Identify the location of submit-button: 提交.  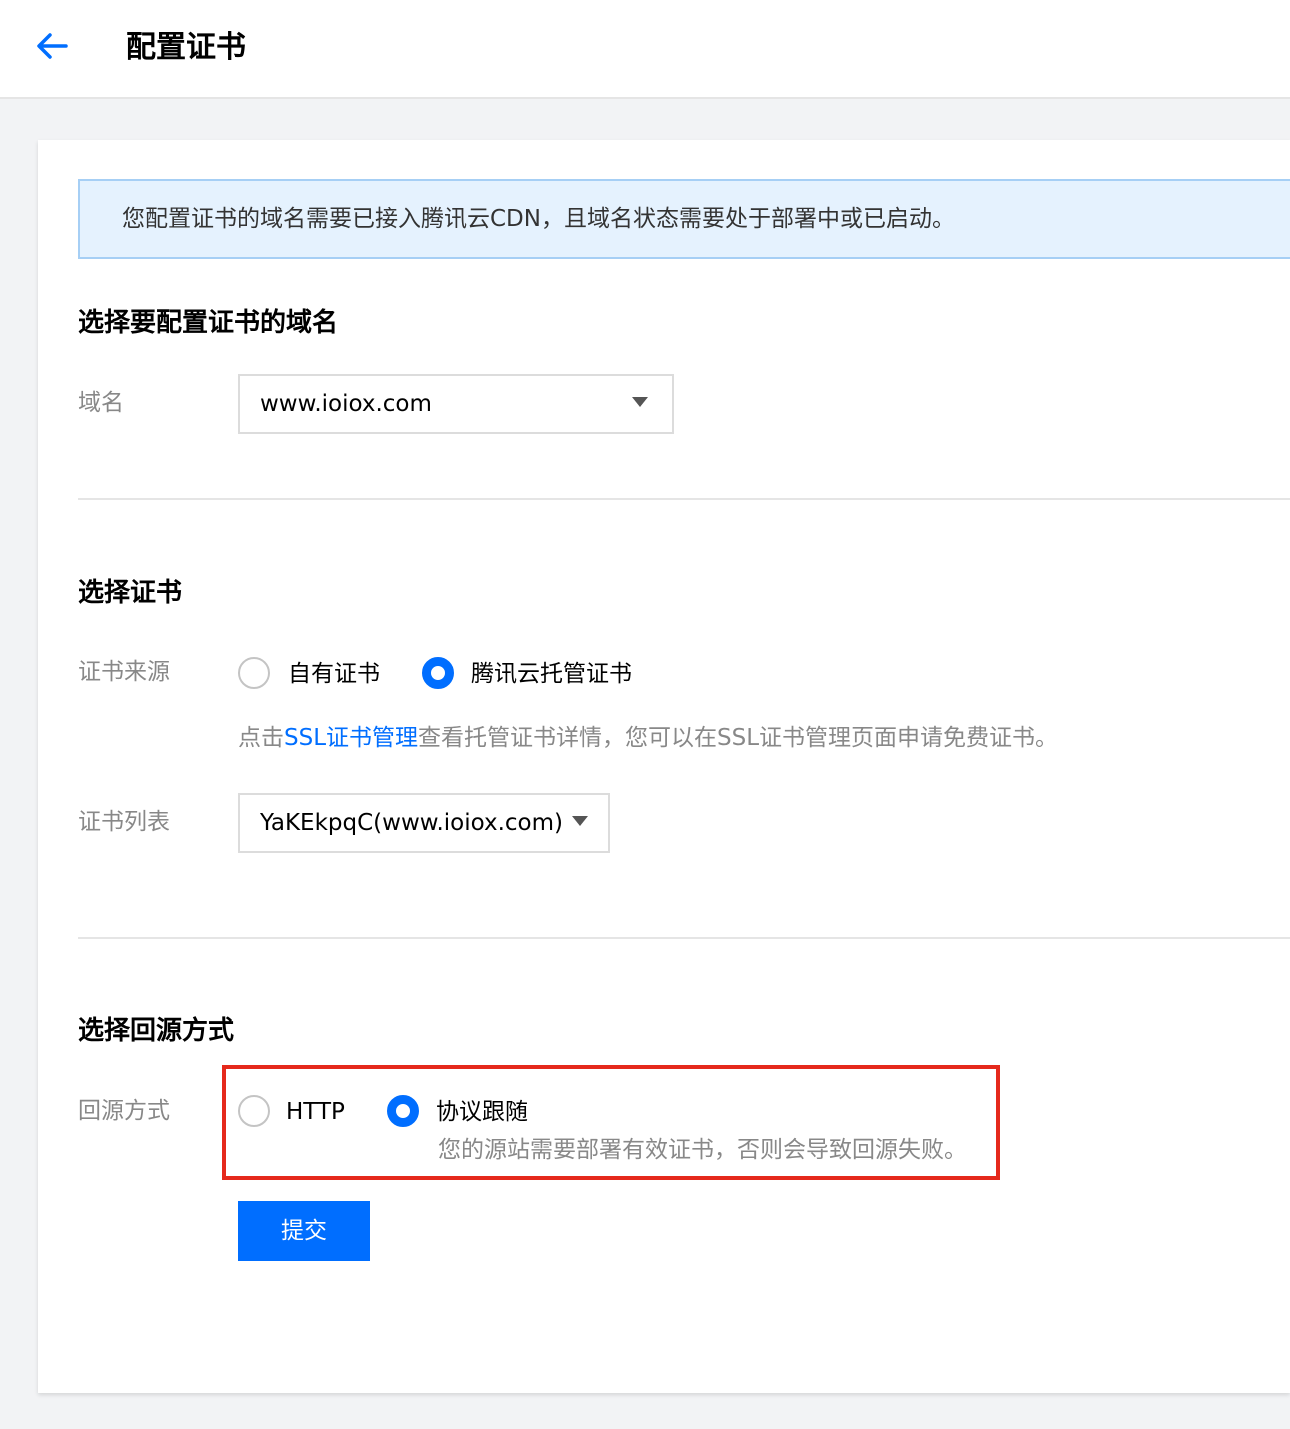
(304, 1231).